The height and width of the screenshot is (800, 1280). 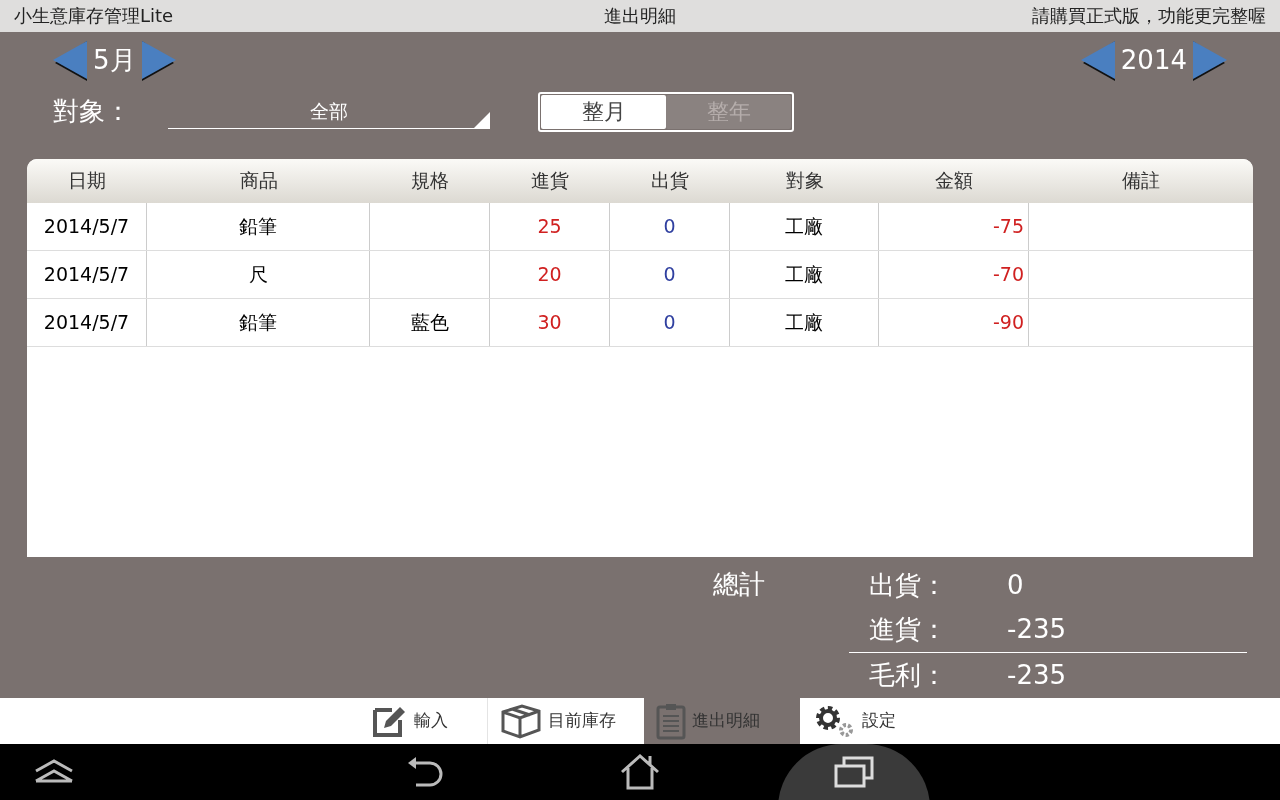 What do you see at coordinates (640, 16) in the screenshot?
I see `screen-title: 進出明細` at bounding box center [640, 16].